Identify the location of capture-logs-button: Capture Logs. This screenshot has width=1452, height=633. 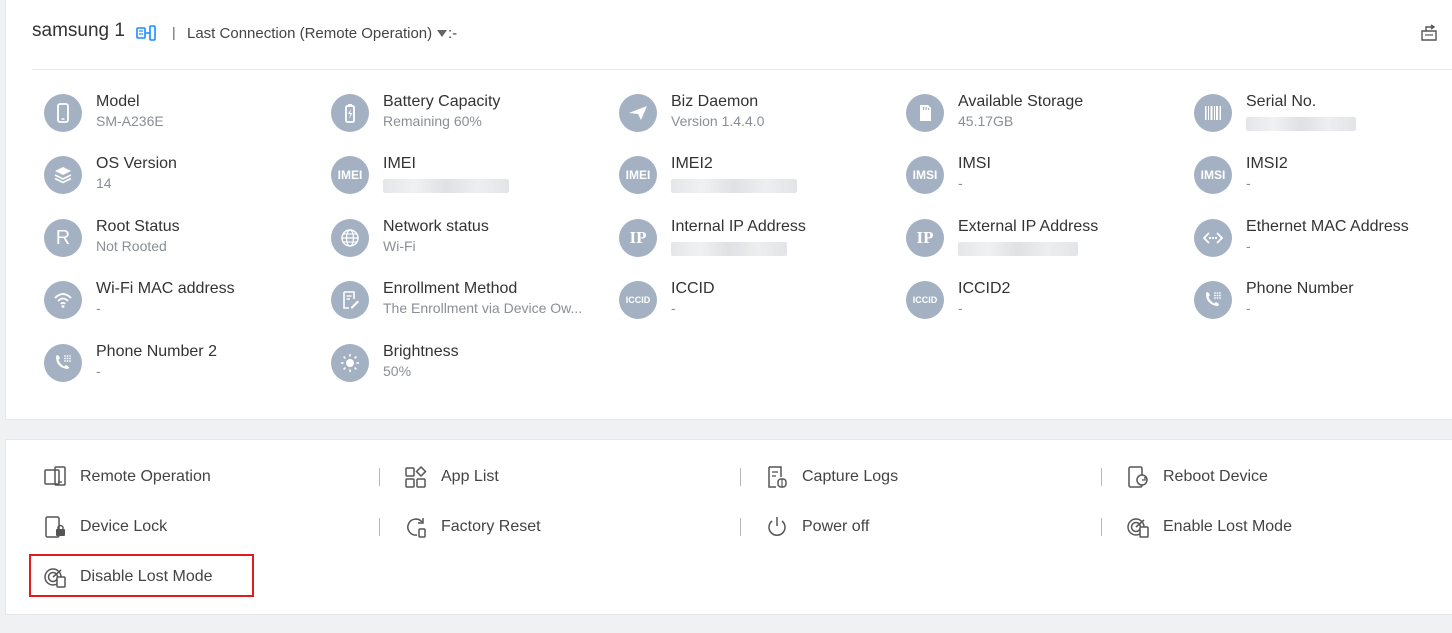
(831, 477).